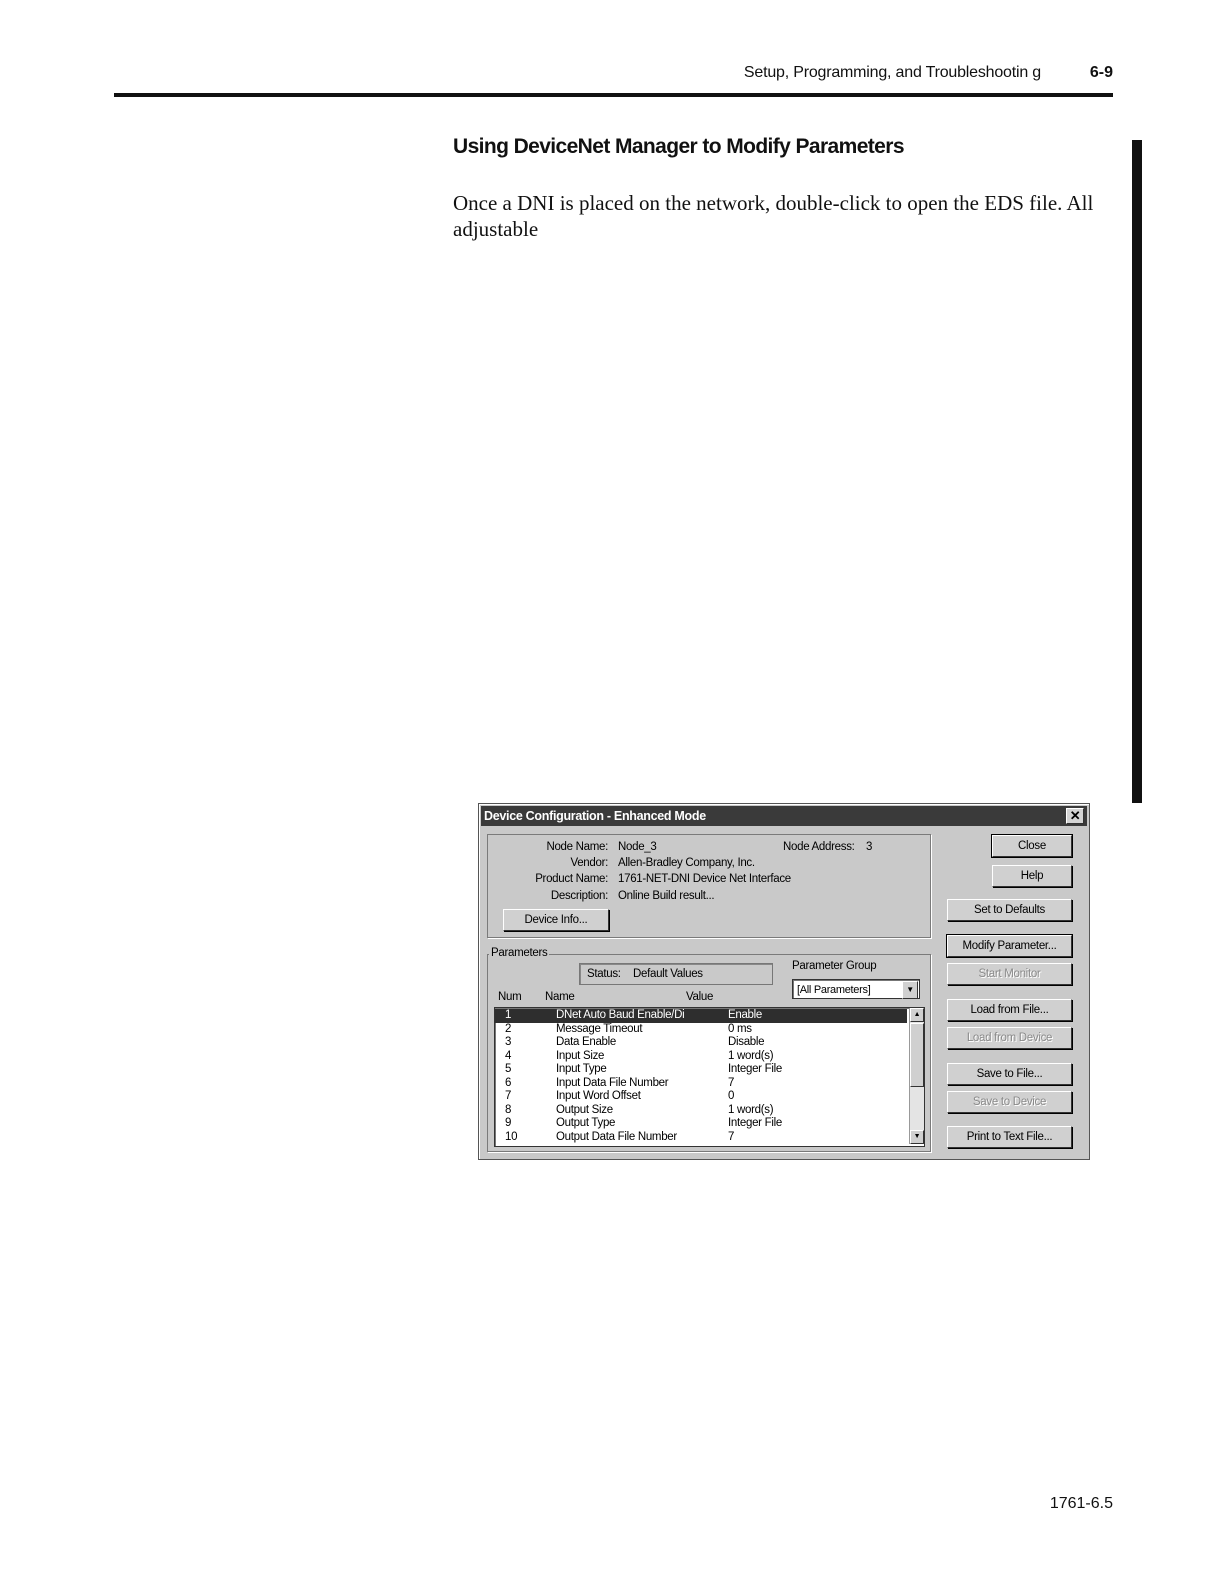 The width and height of the screenshot is (1224, 1582). What do you see at coordinates (917, 1015) in the screenshot?
I see `scroll-up-icon: ▲` at bounding box center [917, 1015].